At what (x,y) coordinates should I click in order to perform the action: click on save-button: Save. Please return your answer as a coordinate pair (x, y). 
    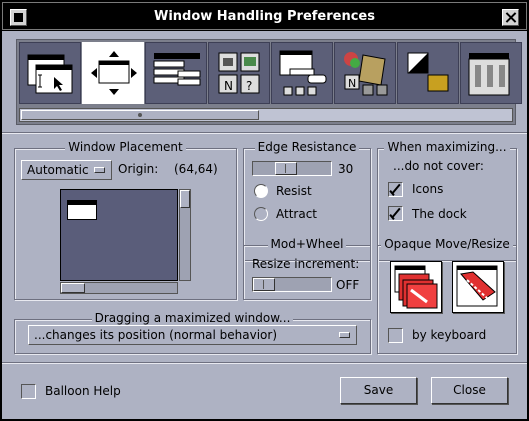
    Looking at the image, I should click on (378, 390).